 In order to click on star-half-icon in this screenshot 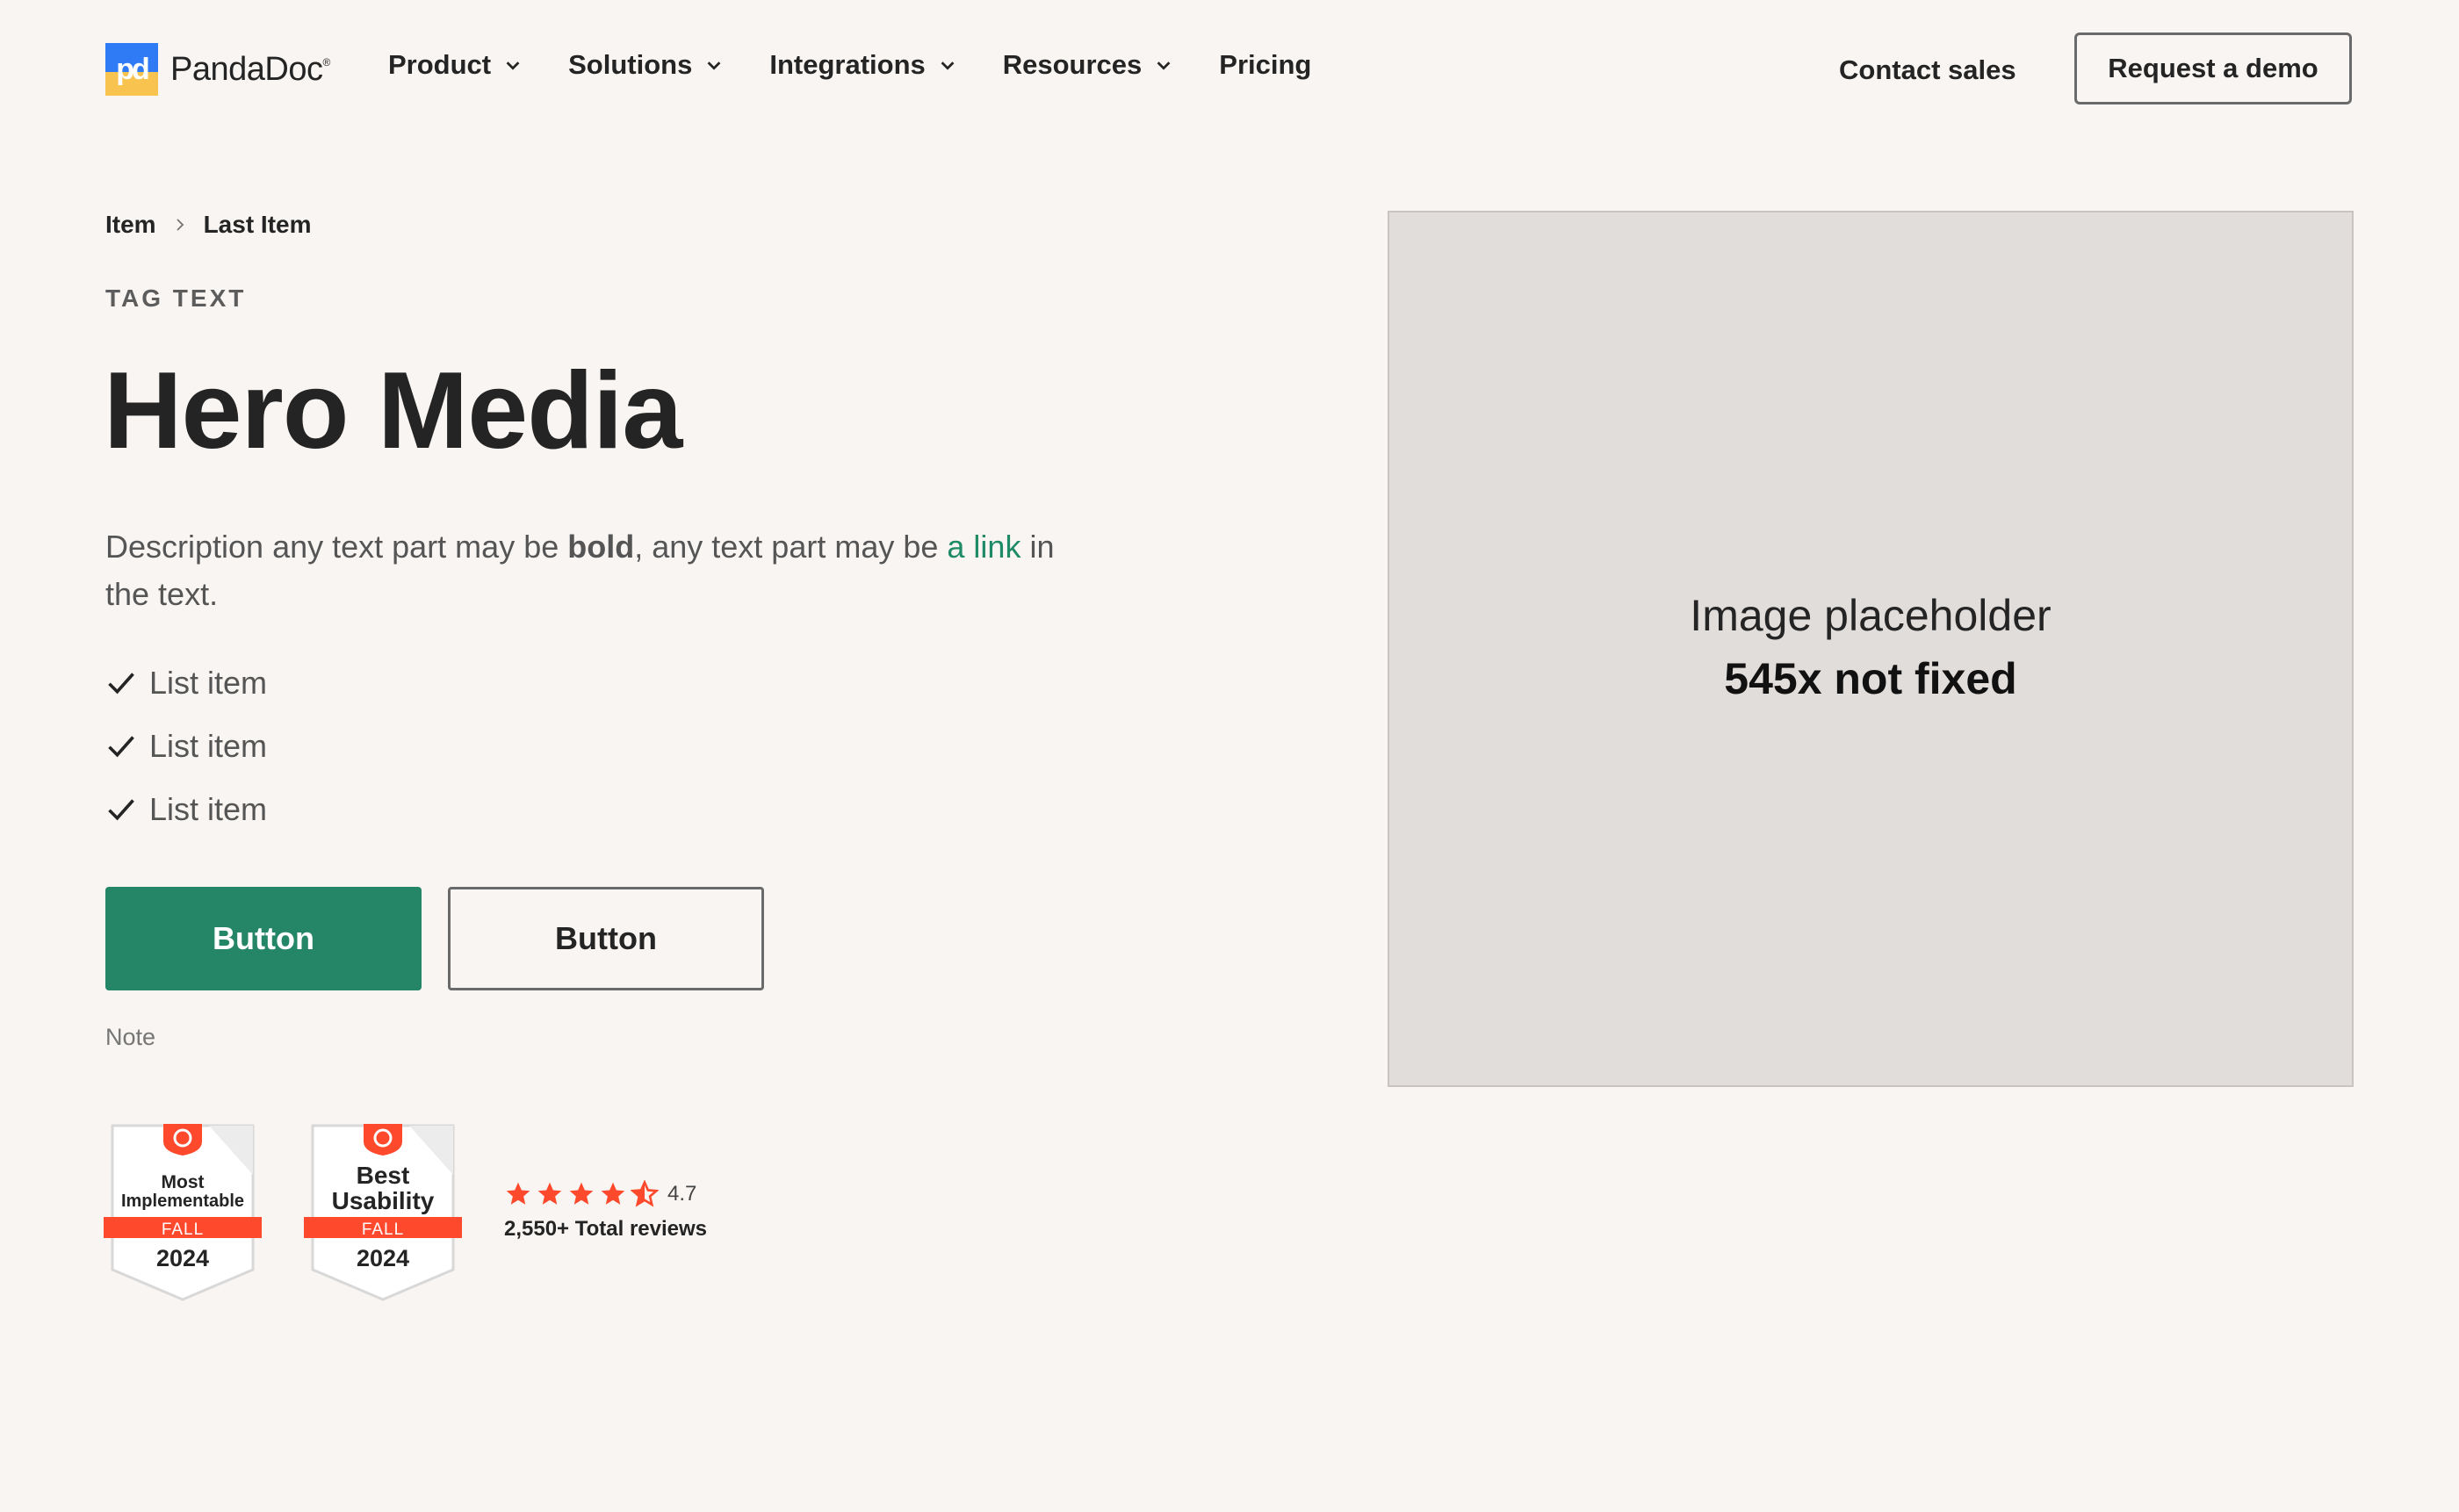, I will do `click(645, 1193)`.